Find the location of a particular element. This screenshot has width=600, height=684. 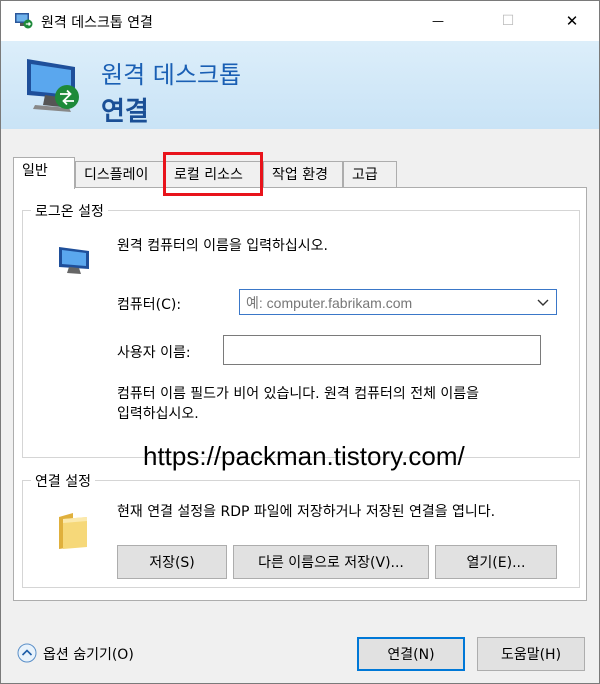

minimize-button: — is located at coordinates (438, 21).